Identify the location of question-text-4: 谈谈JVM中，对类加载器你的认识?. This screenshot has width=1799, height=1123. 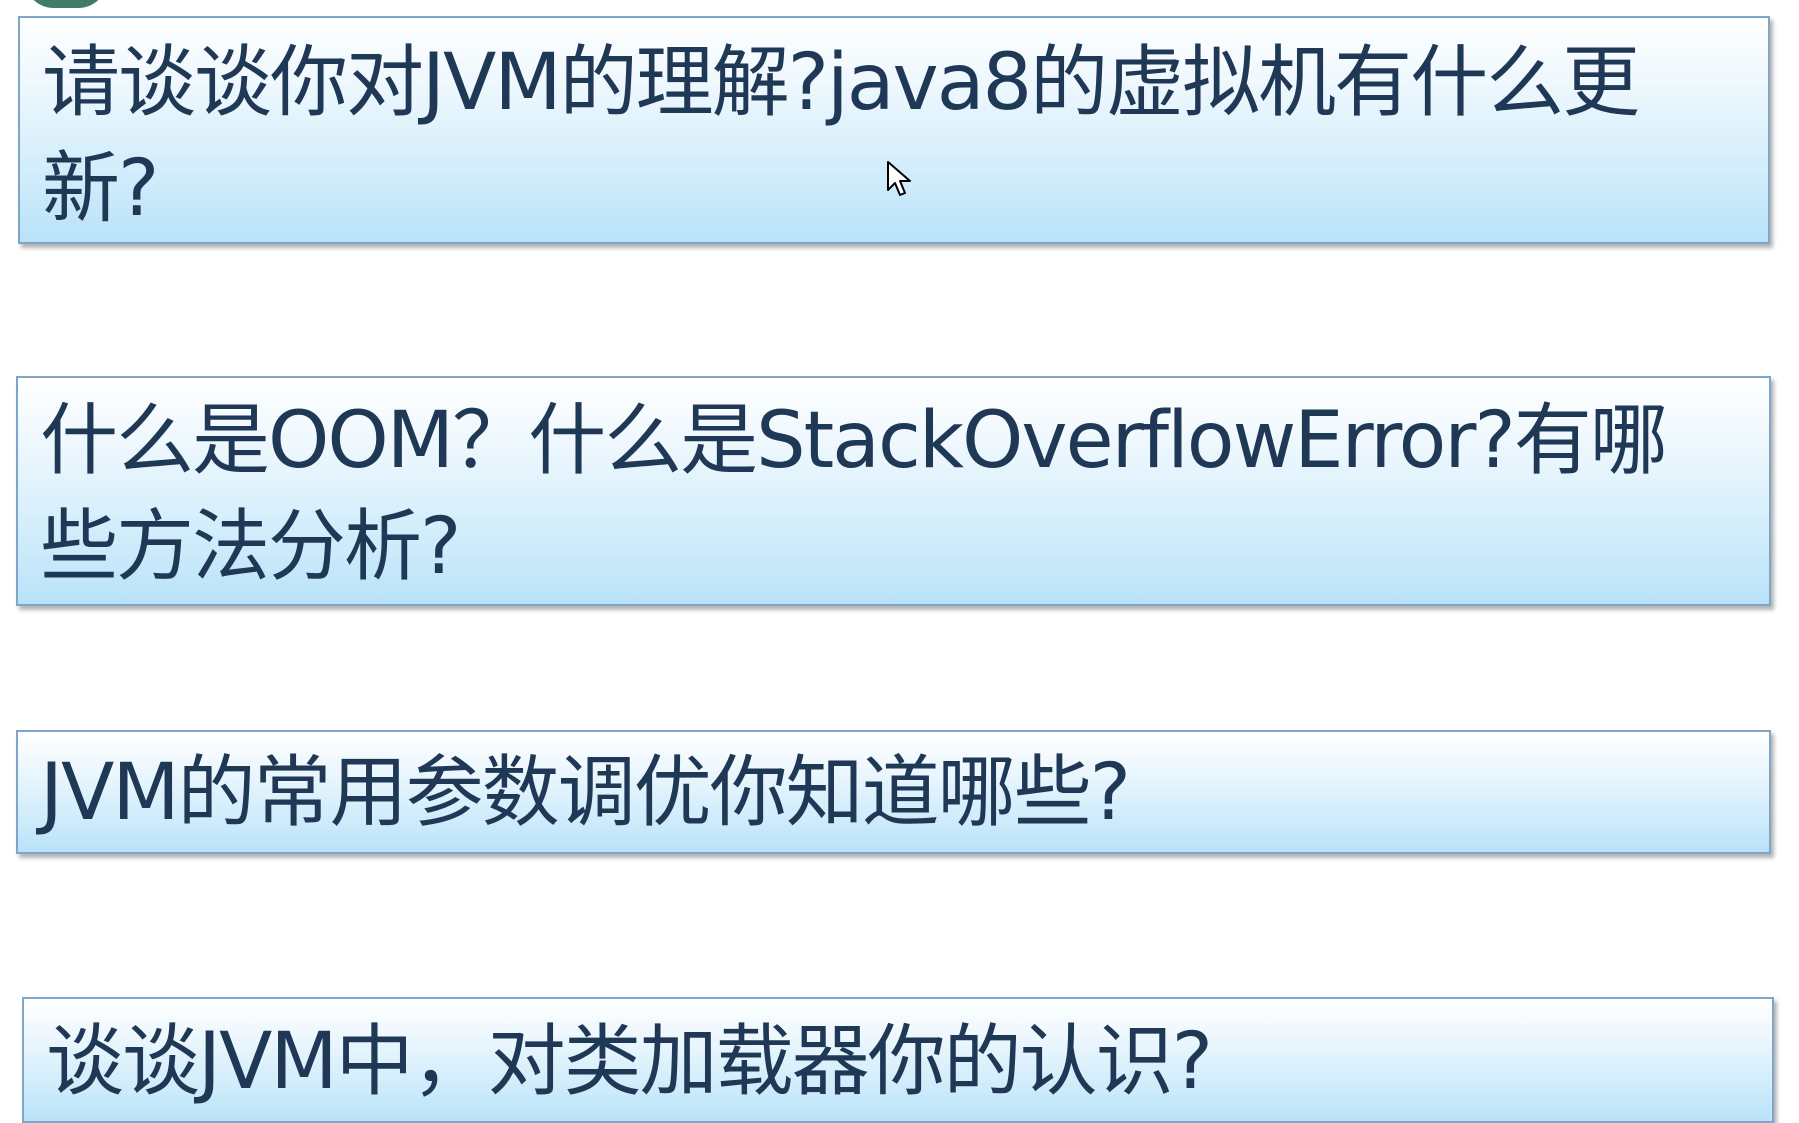
(629, 1062).